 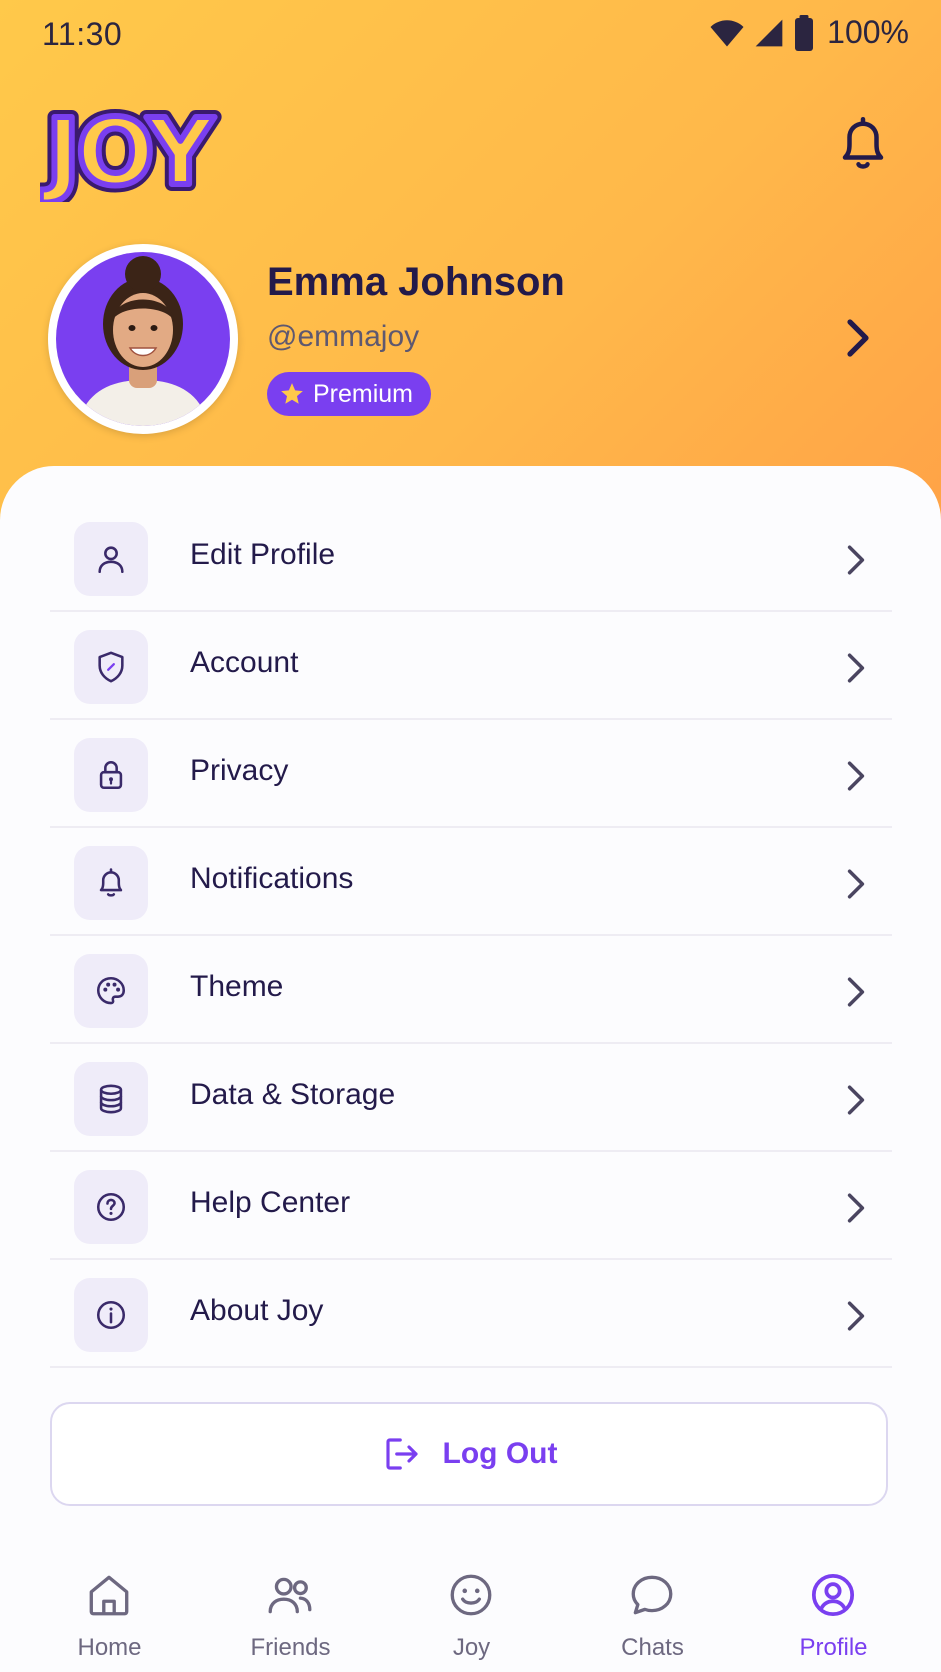 What do you see at coordinates (127, 150) in the screenshot?
I see `svg-text: JOY` at bounding box center [127, 150].